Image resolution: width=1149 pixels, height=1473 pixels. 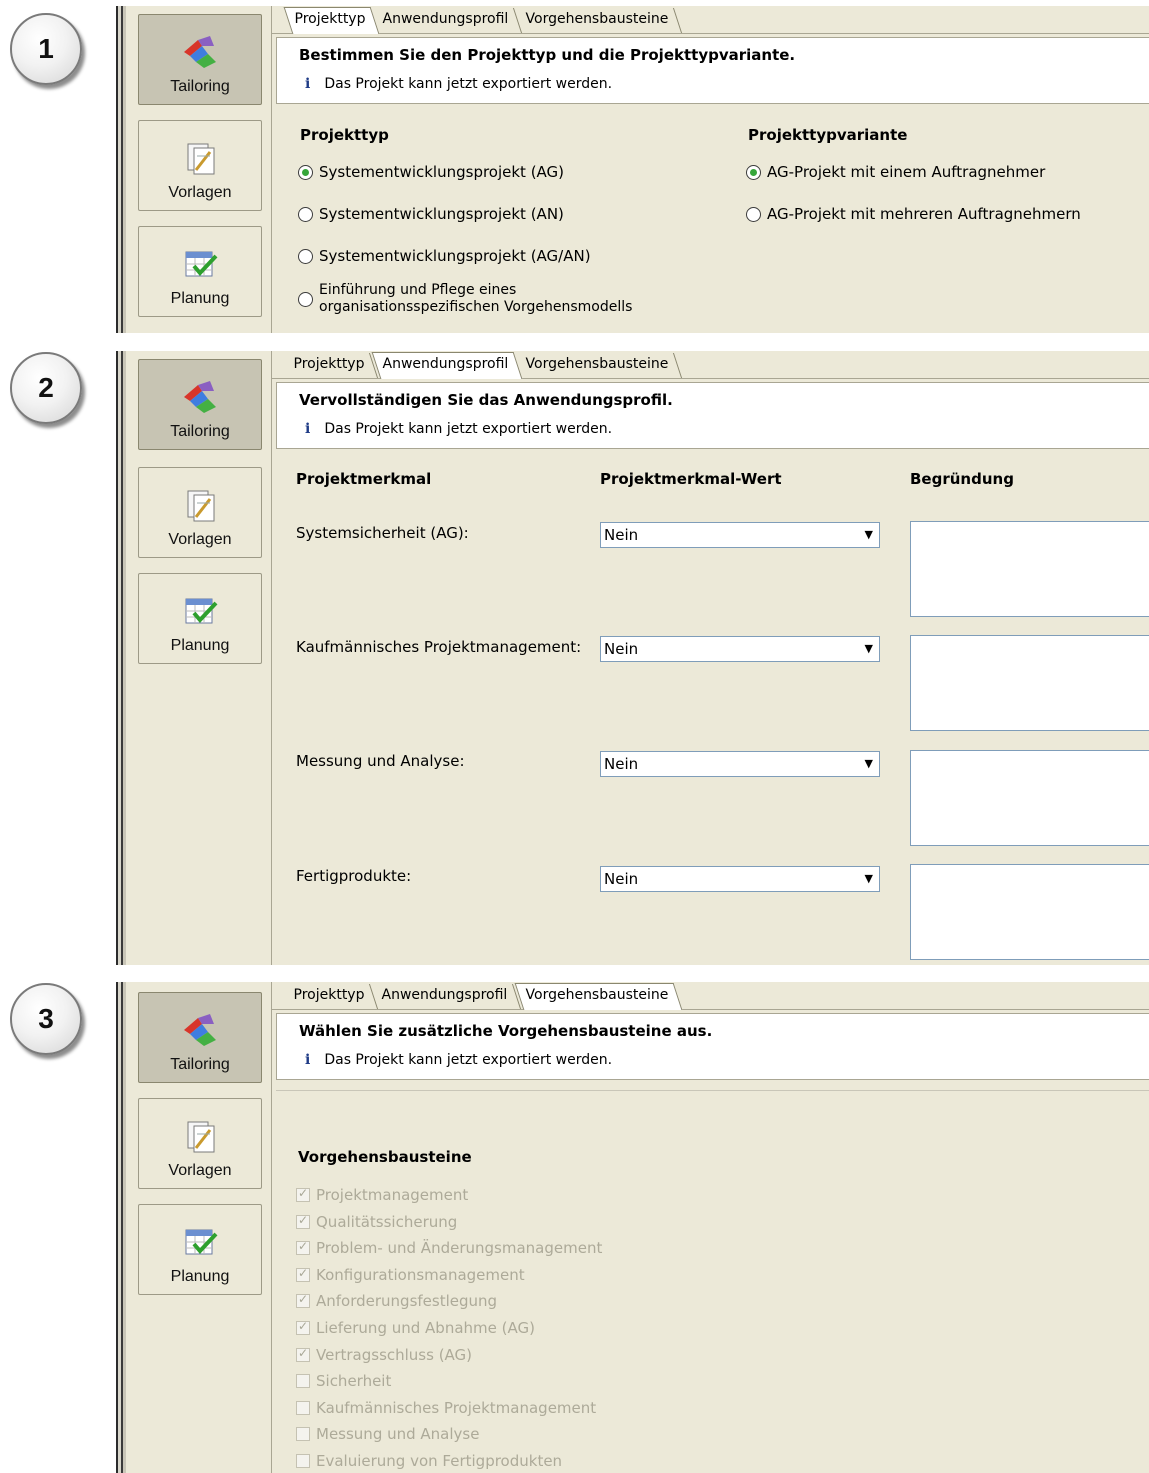 I want to click on checkbox-sicherheit: Sicherheit, so click(x=343, y=1381).